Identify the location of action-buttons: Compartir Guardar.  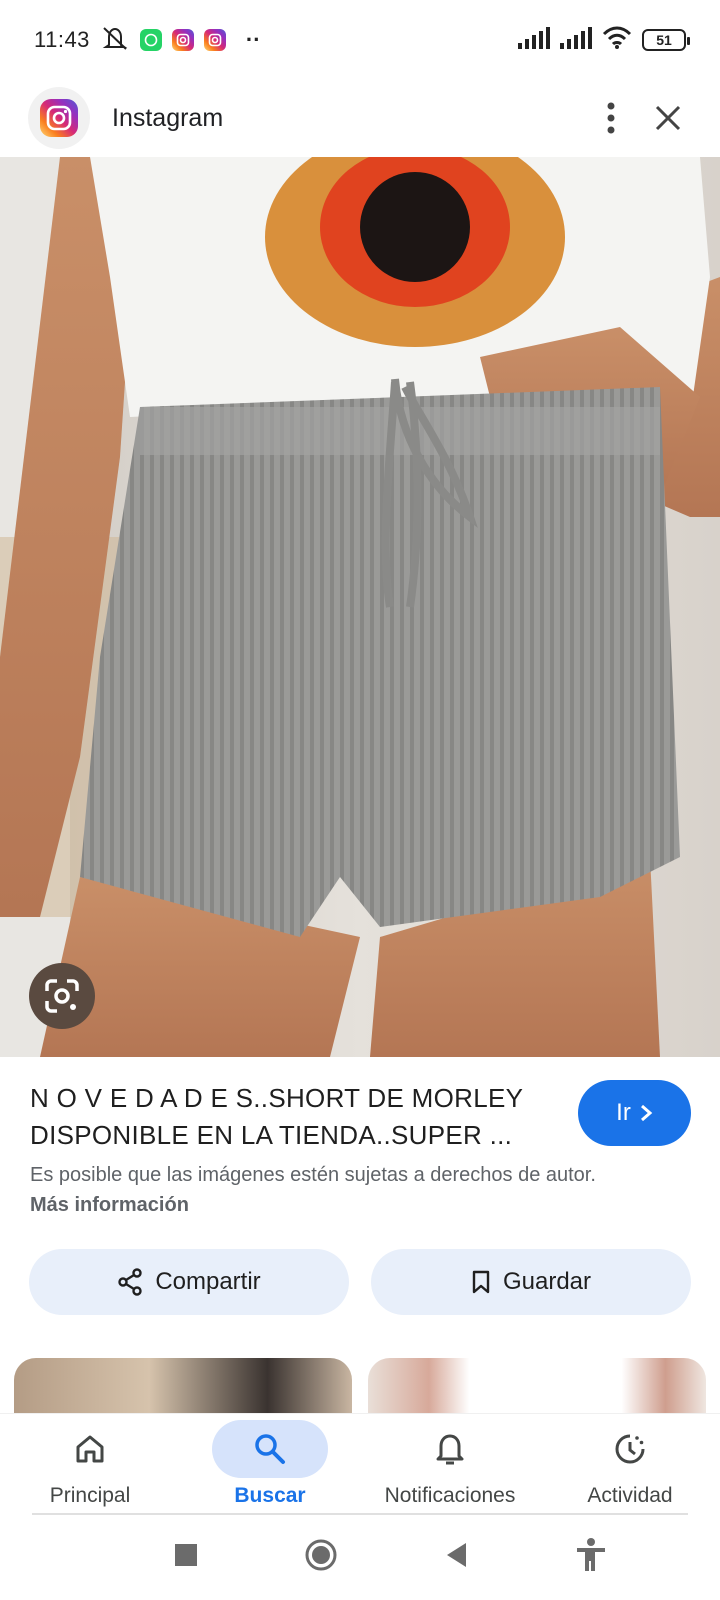
(360, 1282).